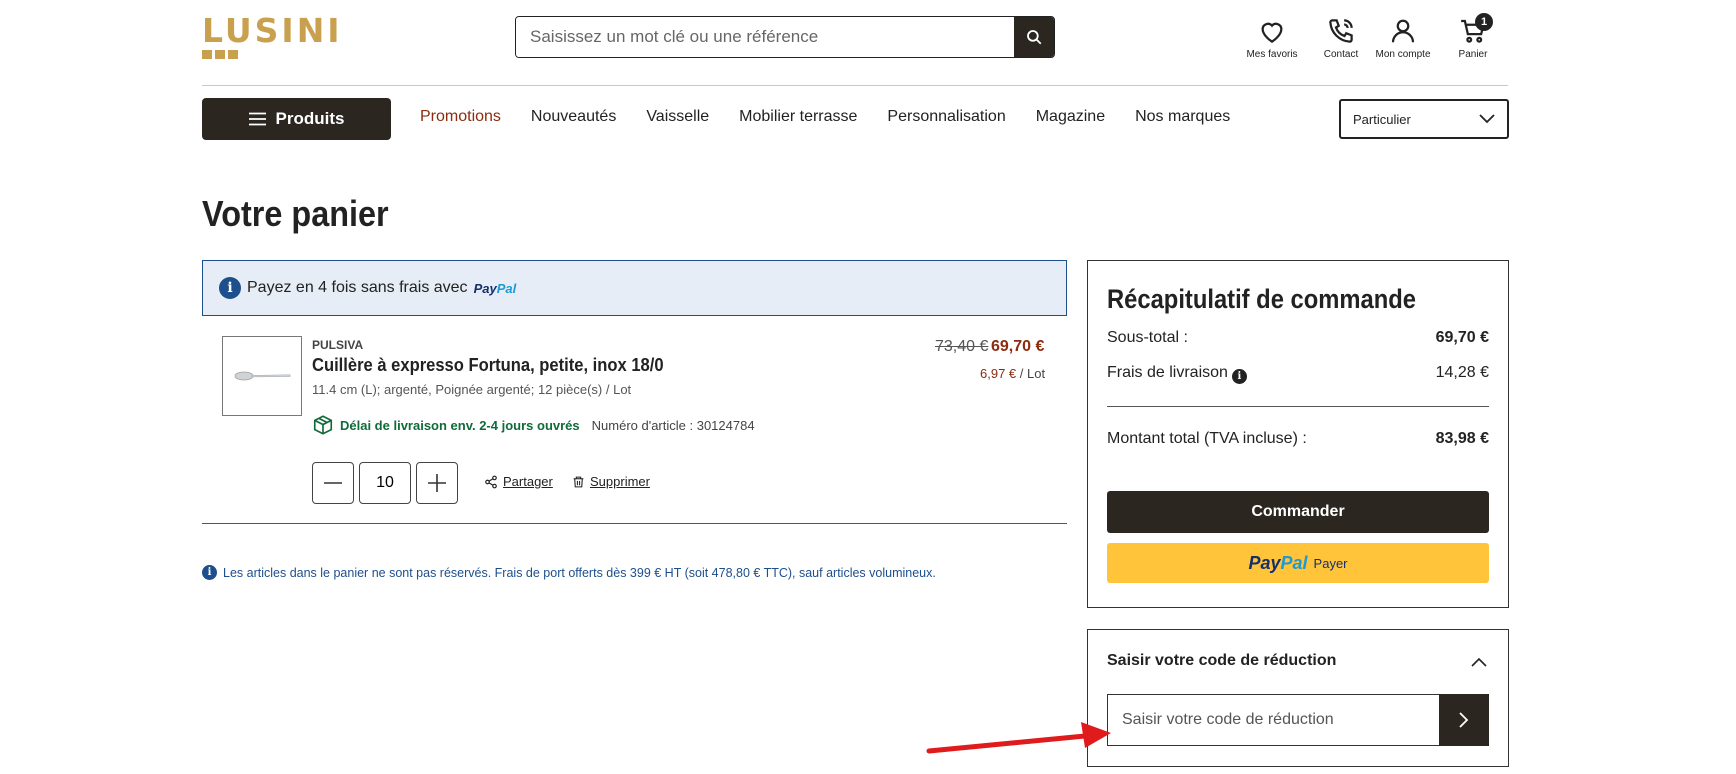 The width and height of the screenshot is (1736, 774). I want to click on unit-price: 6,97 € / Lot, so click(1012, 373).